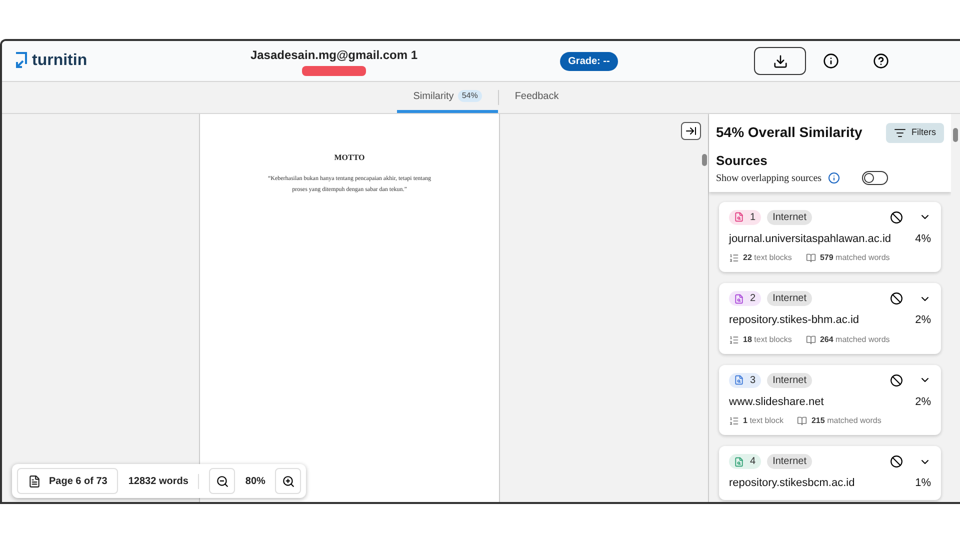 The width and height of the screenshot is (960, 543). What do you see at coordinates (923, 483) in the screenshot?
I see `source-percent: 1%` at bounding box center [923, 483].